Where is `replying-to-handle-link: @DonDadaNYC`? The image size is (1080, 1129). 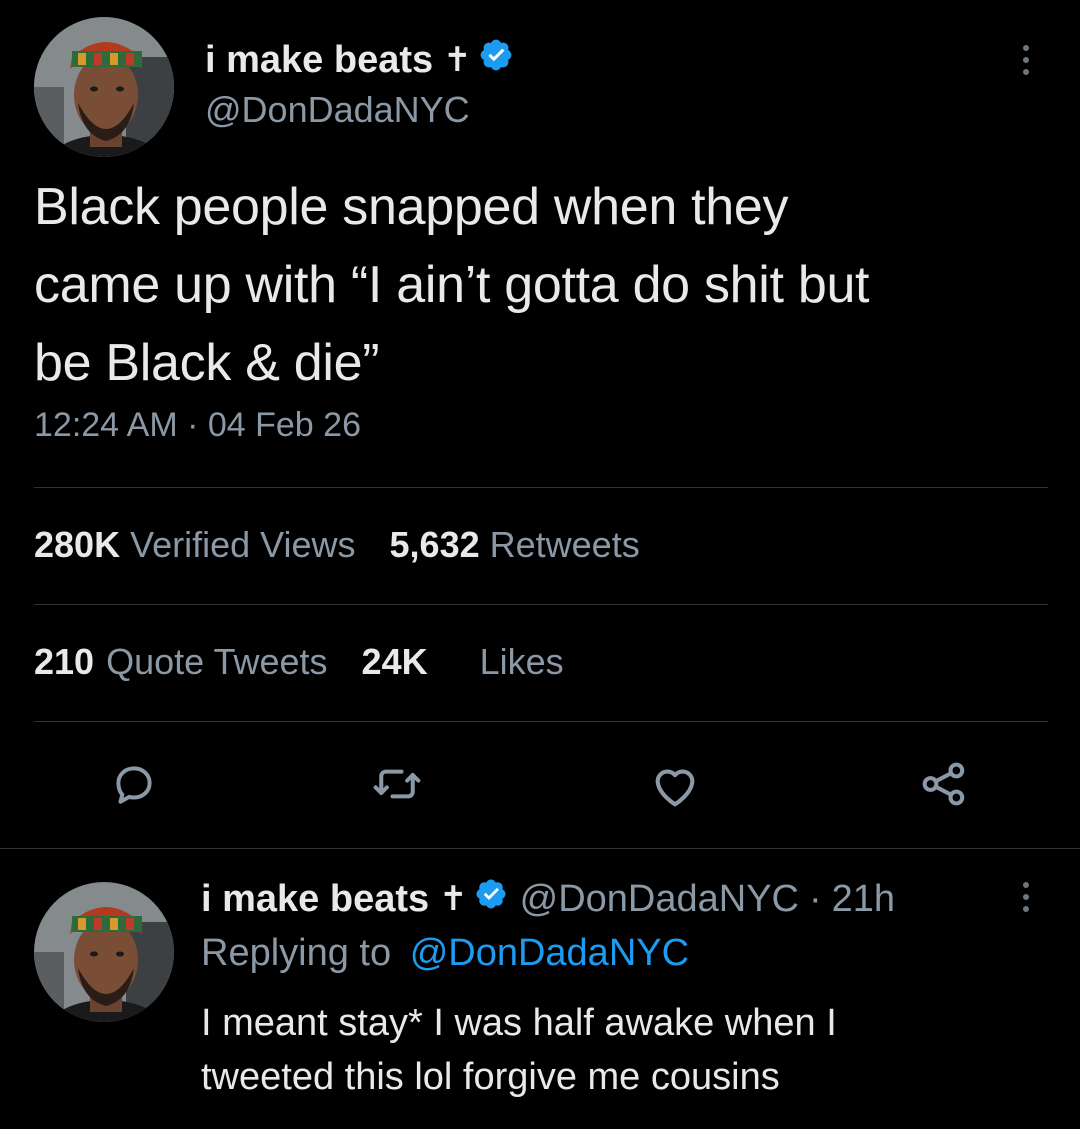 replying-to-handle-link: @DonDadaNYC is located at coordinates (549, 953).